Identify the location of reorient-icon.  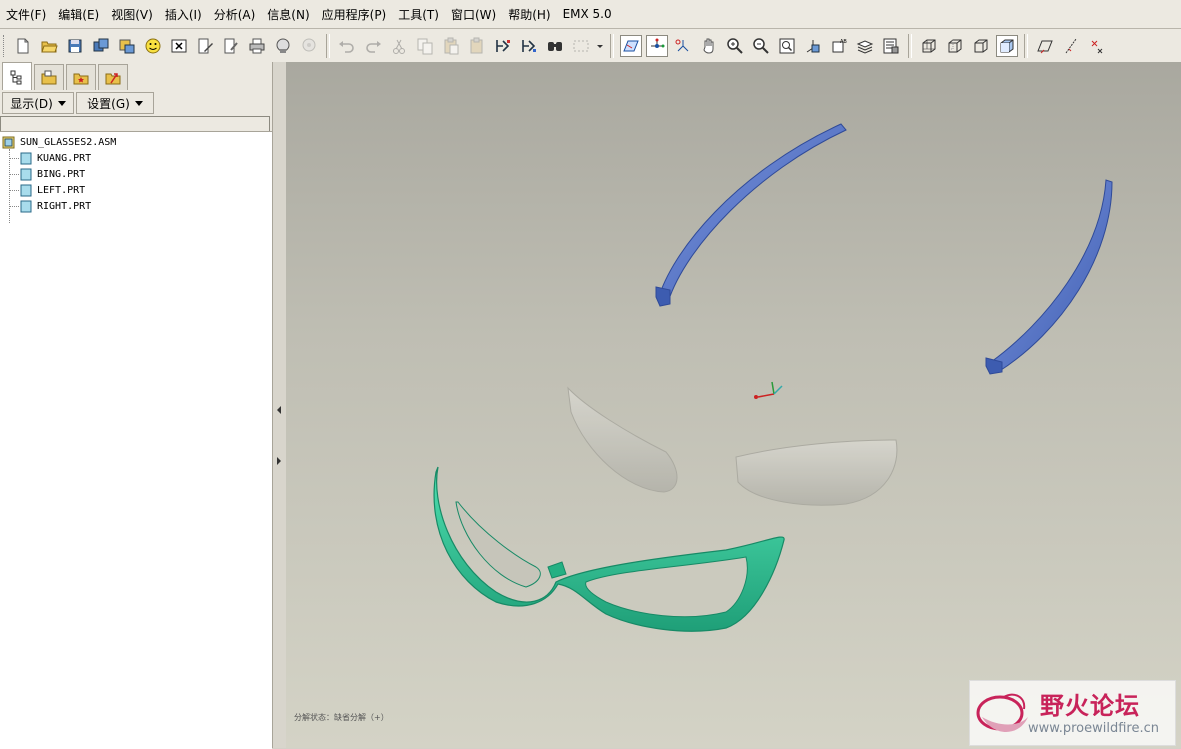
(813, 46).